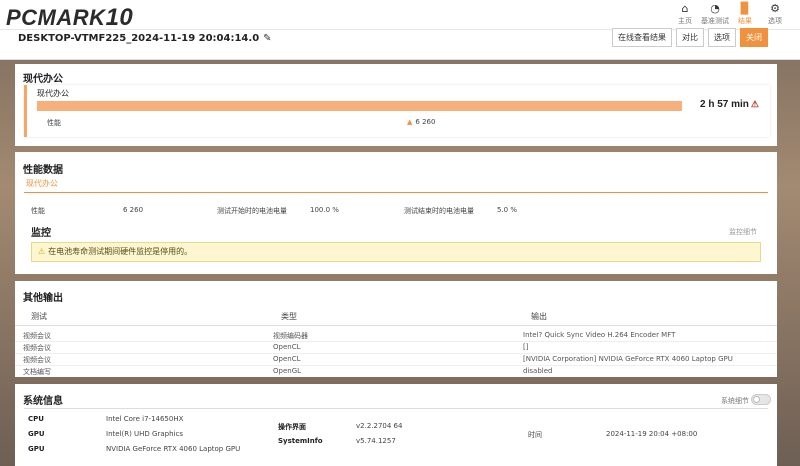 The height and width of the screenshot is (466, 800). What do you see at coordinates (292, 427) in the screenshot?
I see `os-label: 操作界面` at bounding box center [292, 427].